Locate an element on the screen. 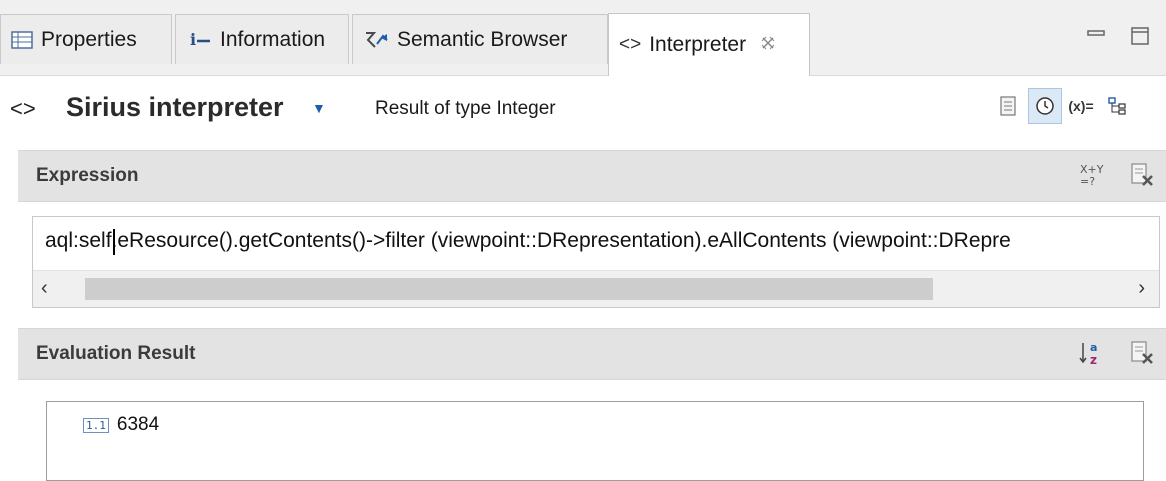  result-value: 6384 is located at coordinates (138, 424).